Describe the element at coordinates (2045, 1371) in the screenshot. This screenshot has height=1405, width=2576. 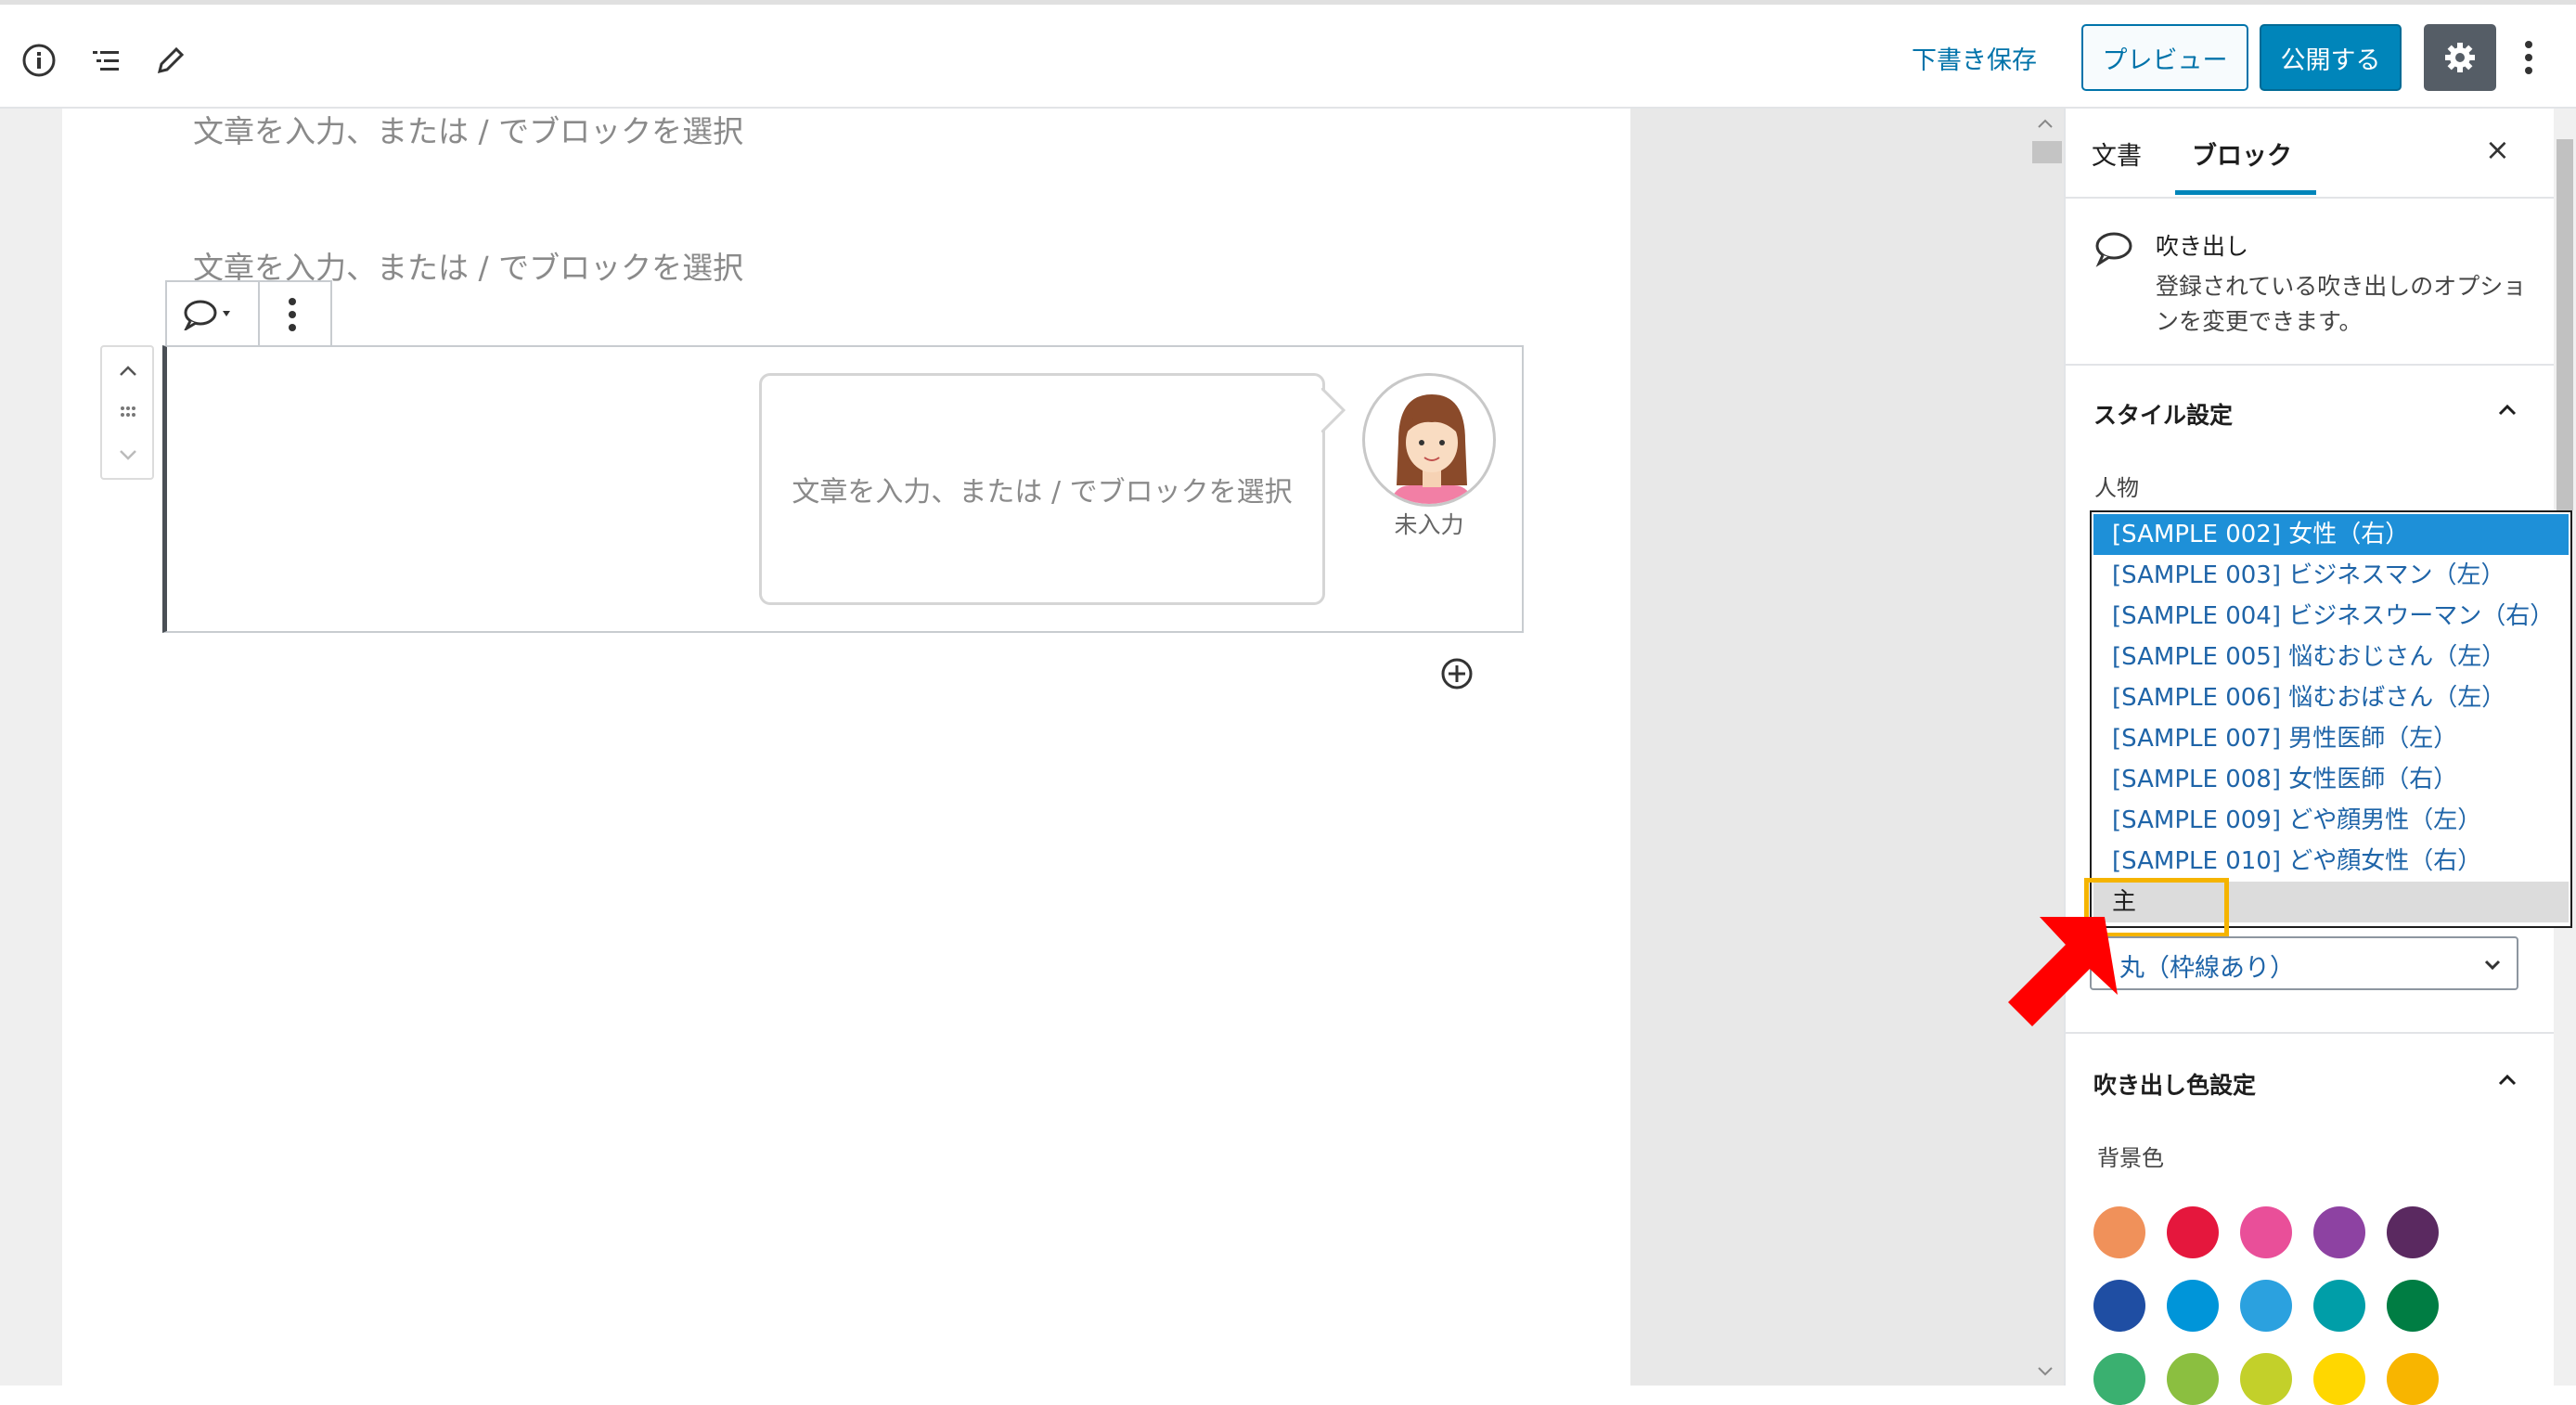
I see `scroll-down-icon` at that location.